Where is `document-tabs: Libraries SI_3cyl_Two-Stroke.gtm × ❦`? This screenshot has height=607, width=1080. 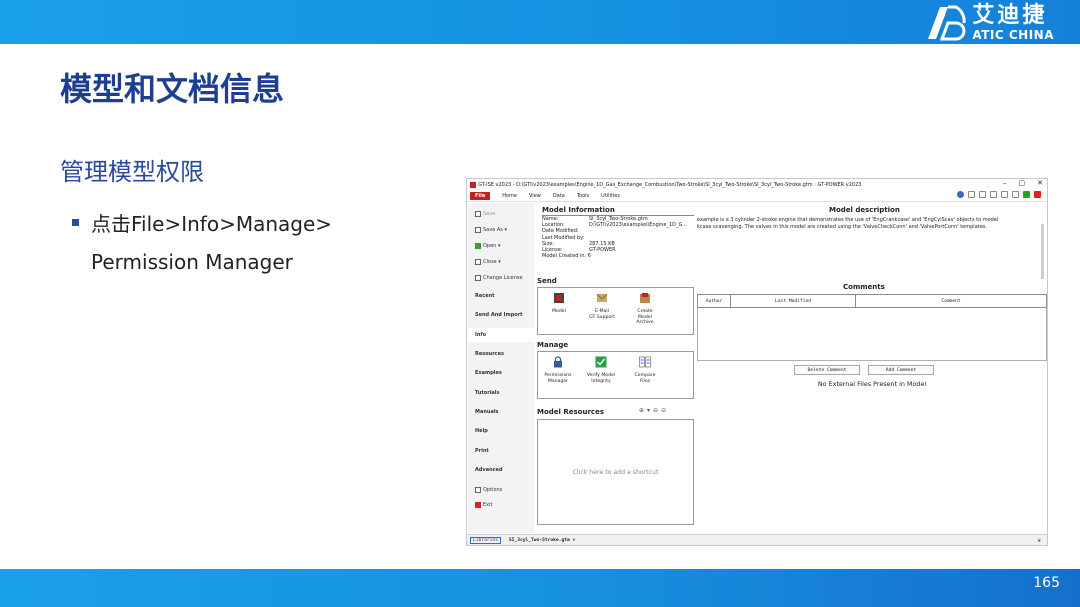 document-tabs: Libraries SI_3cyl_Two-Stroke.gtm × ❦ is located at coordinates (757, 539).